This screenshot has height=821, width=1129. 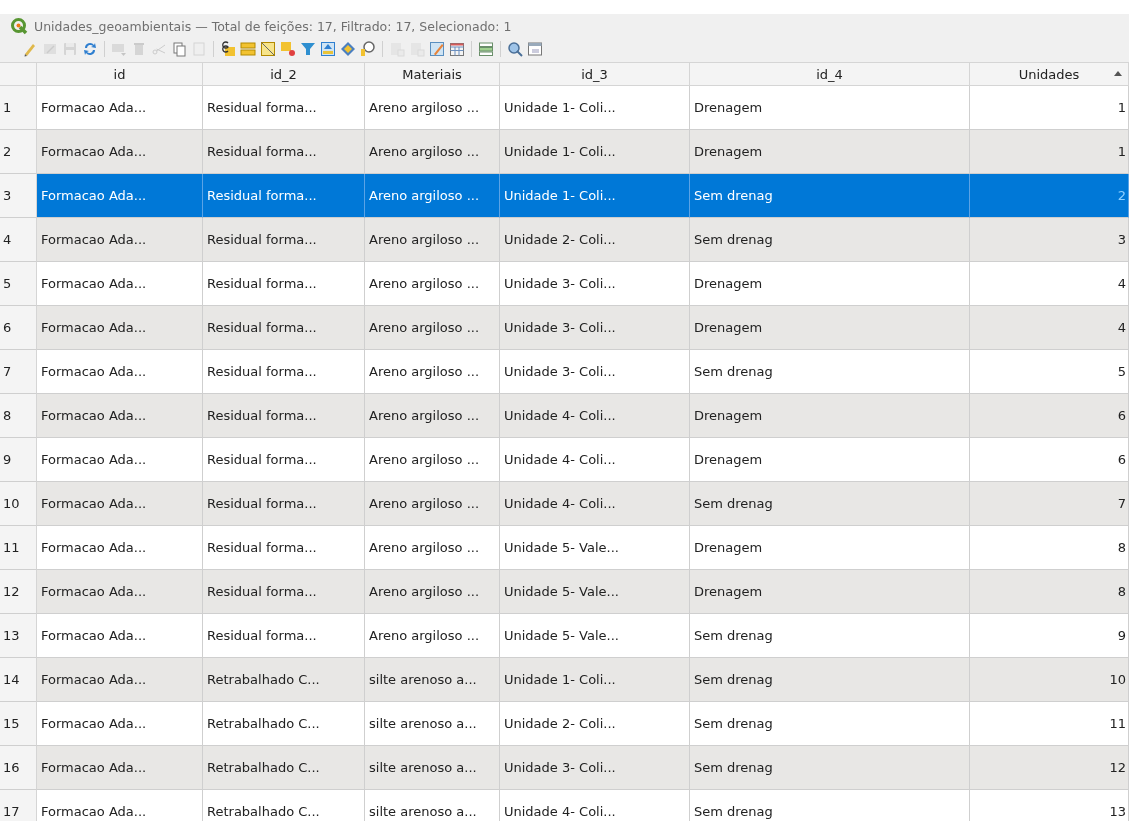 What do you see at coordinates (19, 26) in the screenshot?
I see `app-logo-icon` at bounding box center [19, 26].